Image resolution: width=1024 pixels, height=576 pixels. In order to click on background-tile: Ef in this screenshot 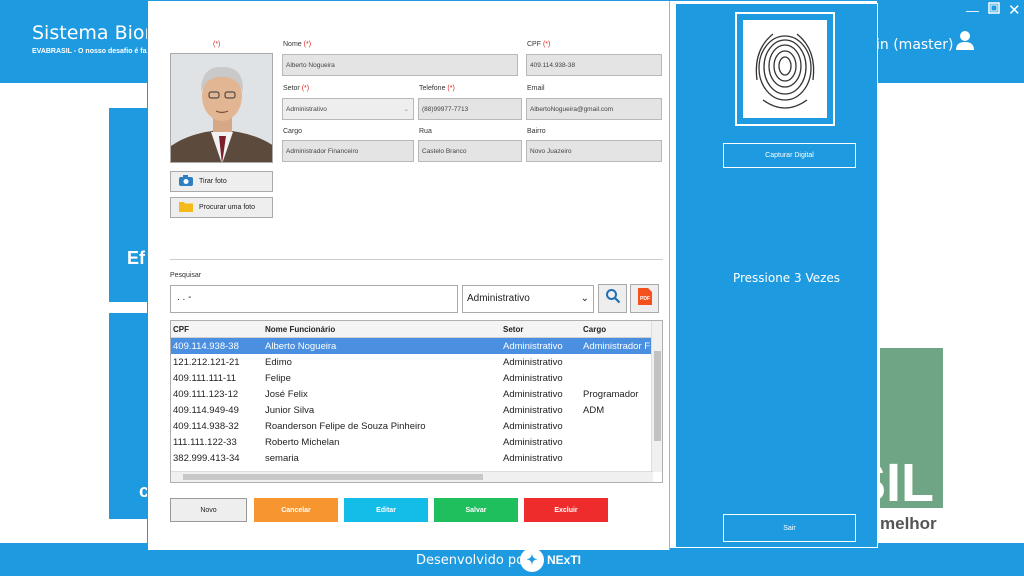, I will do `click(129, 205)`.